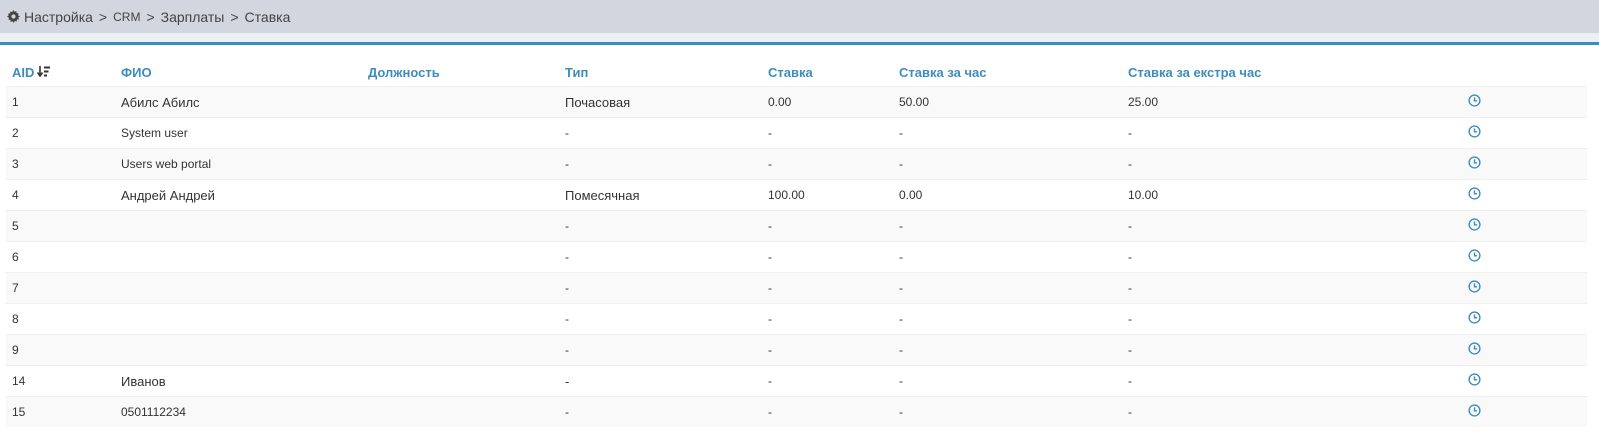 Image resolution: width=1599 pixels, height=442 pixels. What do you see at coordinates (60, 350) in the screenshot?
I see `cell-aid: 9` at bounding box center [60, 350].